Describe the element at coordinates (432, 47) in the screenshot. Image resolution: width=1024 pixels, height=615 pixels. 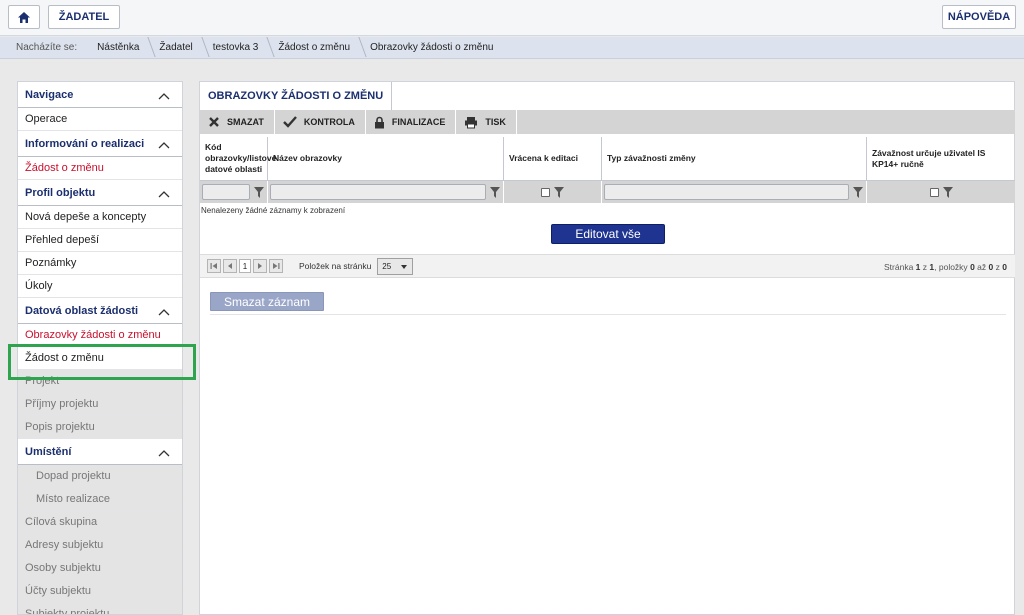
I see `breadcrumb-item-current: Obrazovky žádosti o změnu` at that location.